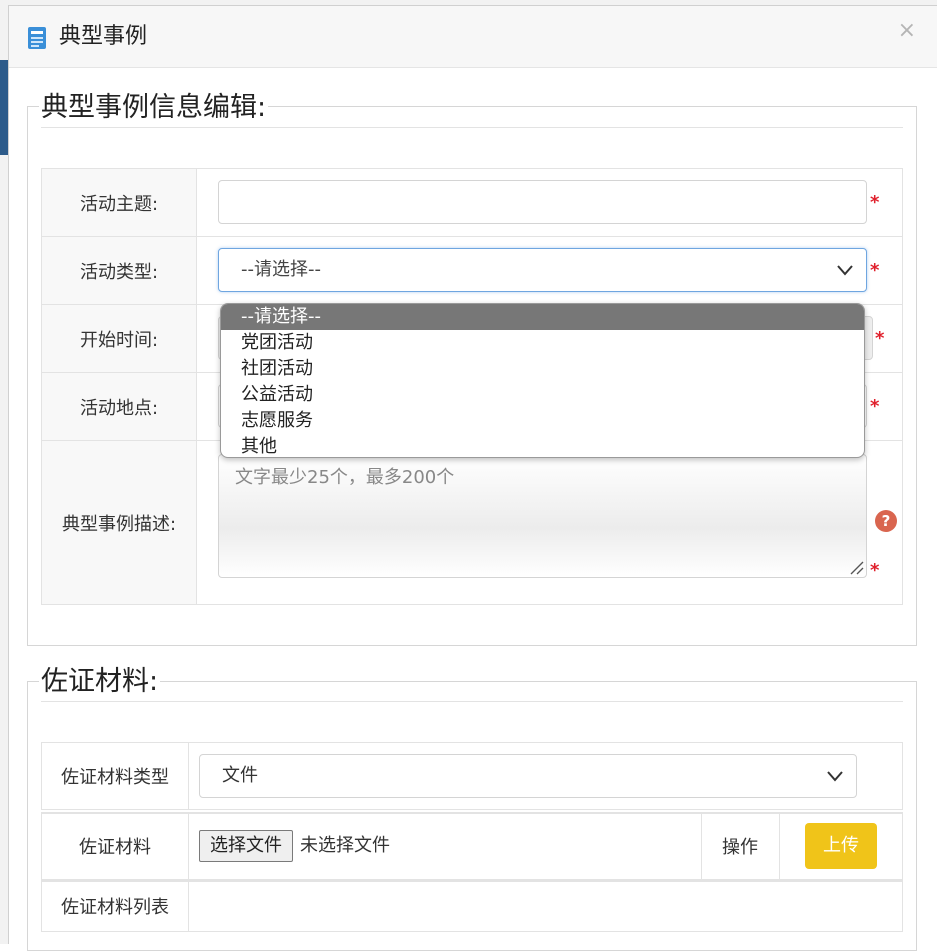 The height and width of the screenshot is (951, 937). Describe the element at coordinates (542, 343) in the screenshot. I see `dropdown-option: 党团活动` at that location.